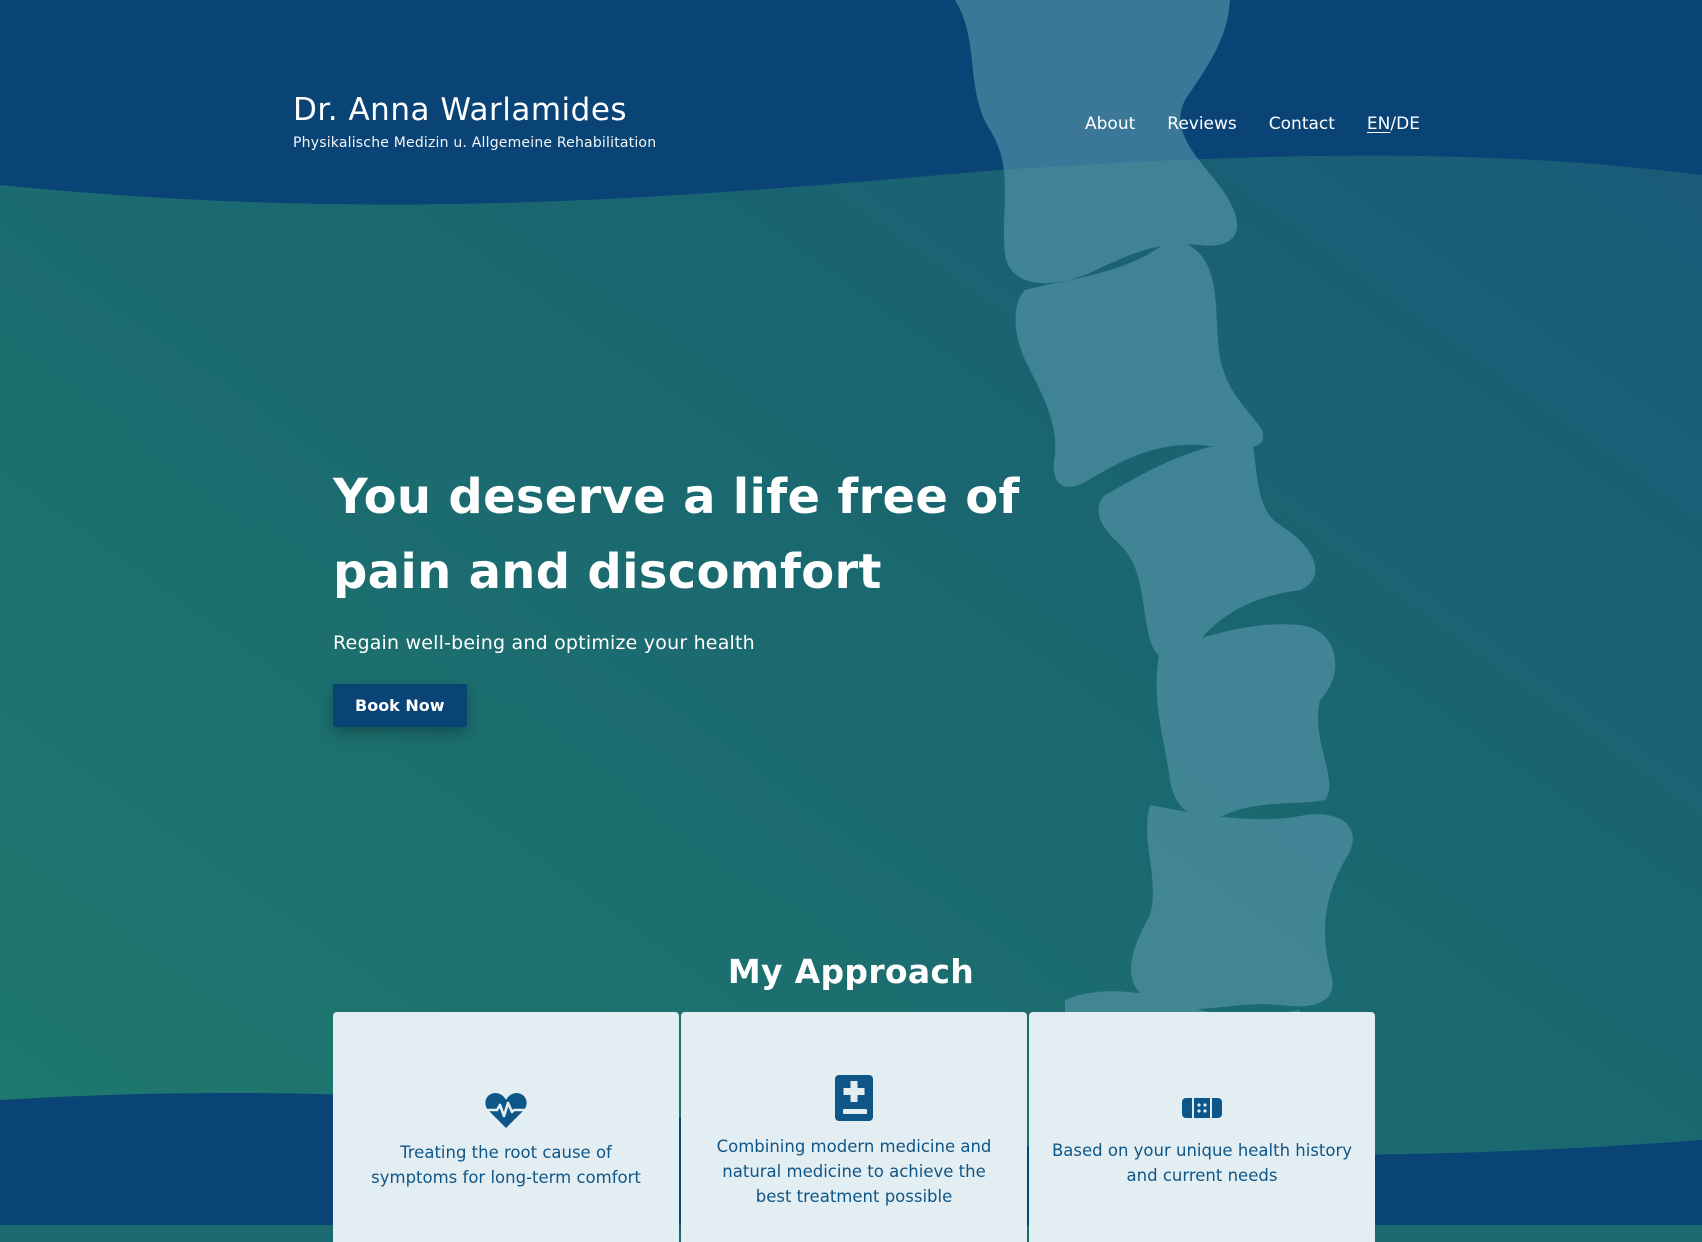  What do you see at coordinates (1252, 124) in the screenshot?
I see `main-nav: About Reviews Contact EN / DE` at bounding box center [1252, 124].